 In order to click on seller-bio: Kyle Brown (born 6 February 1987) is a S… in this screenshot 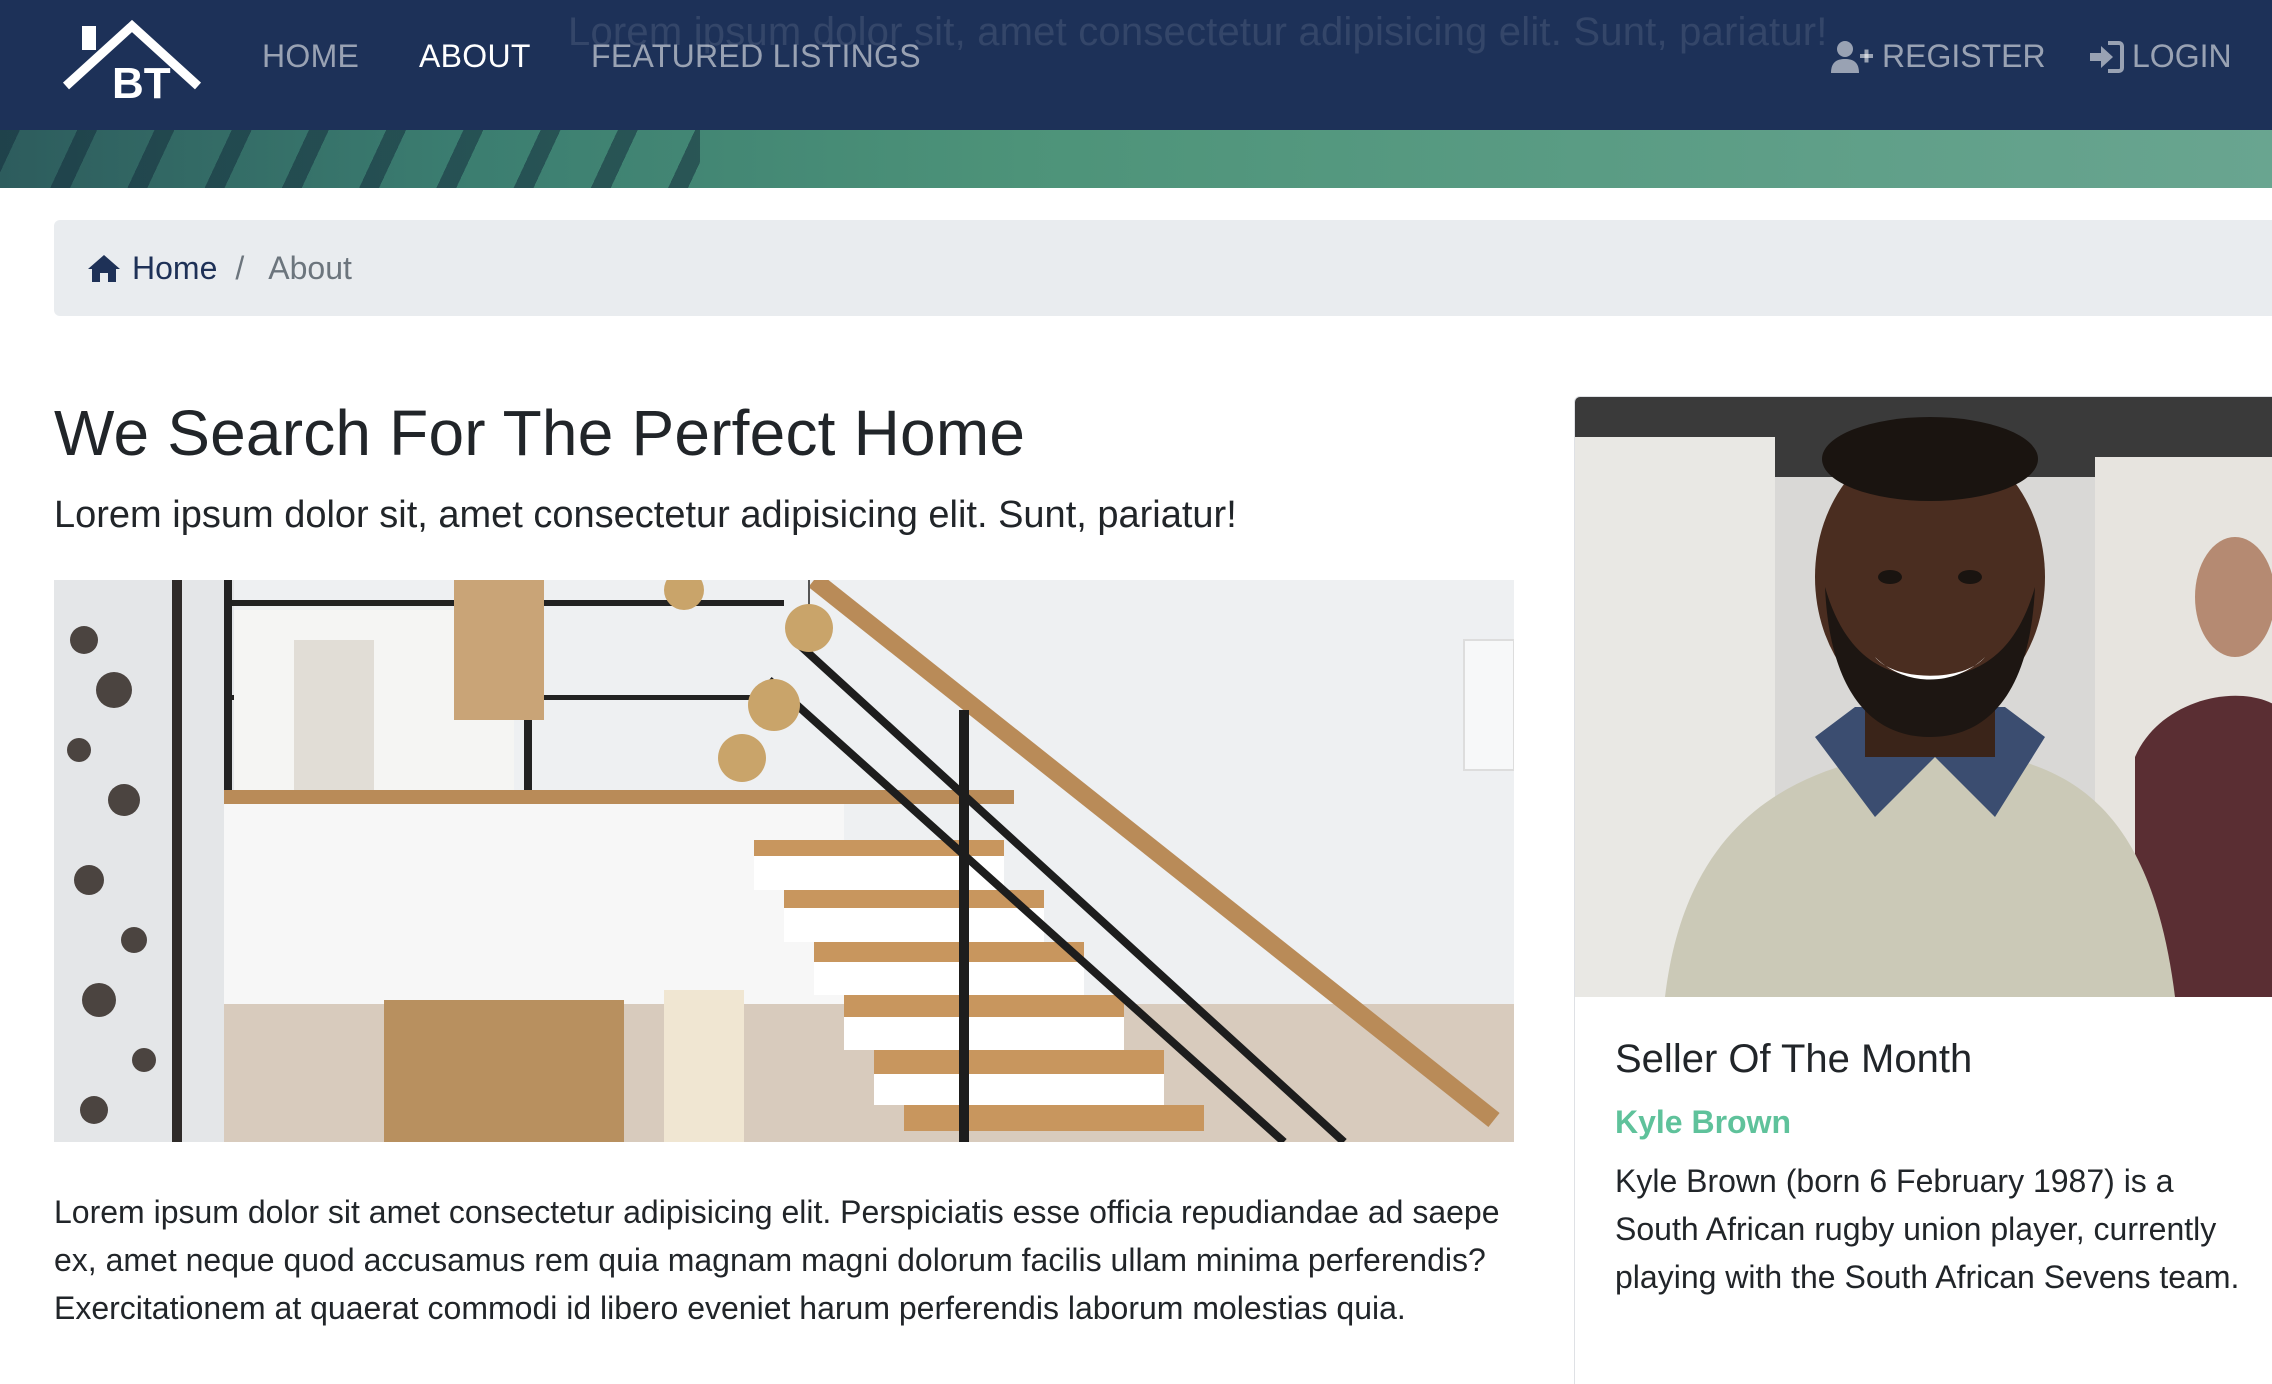, I will do `click(1927, 1229)`.